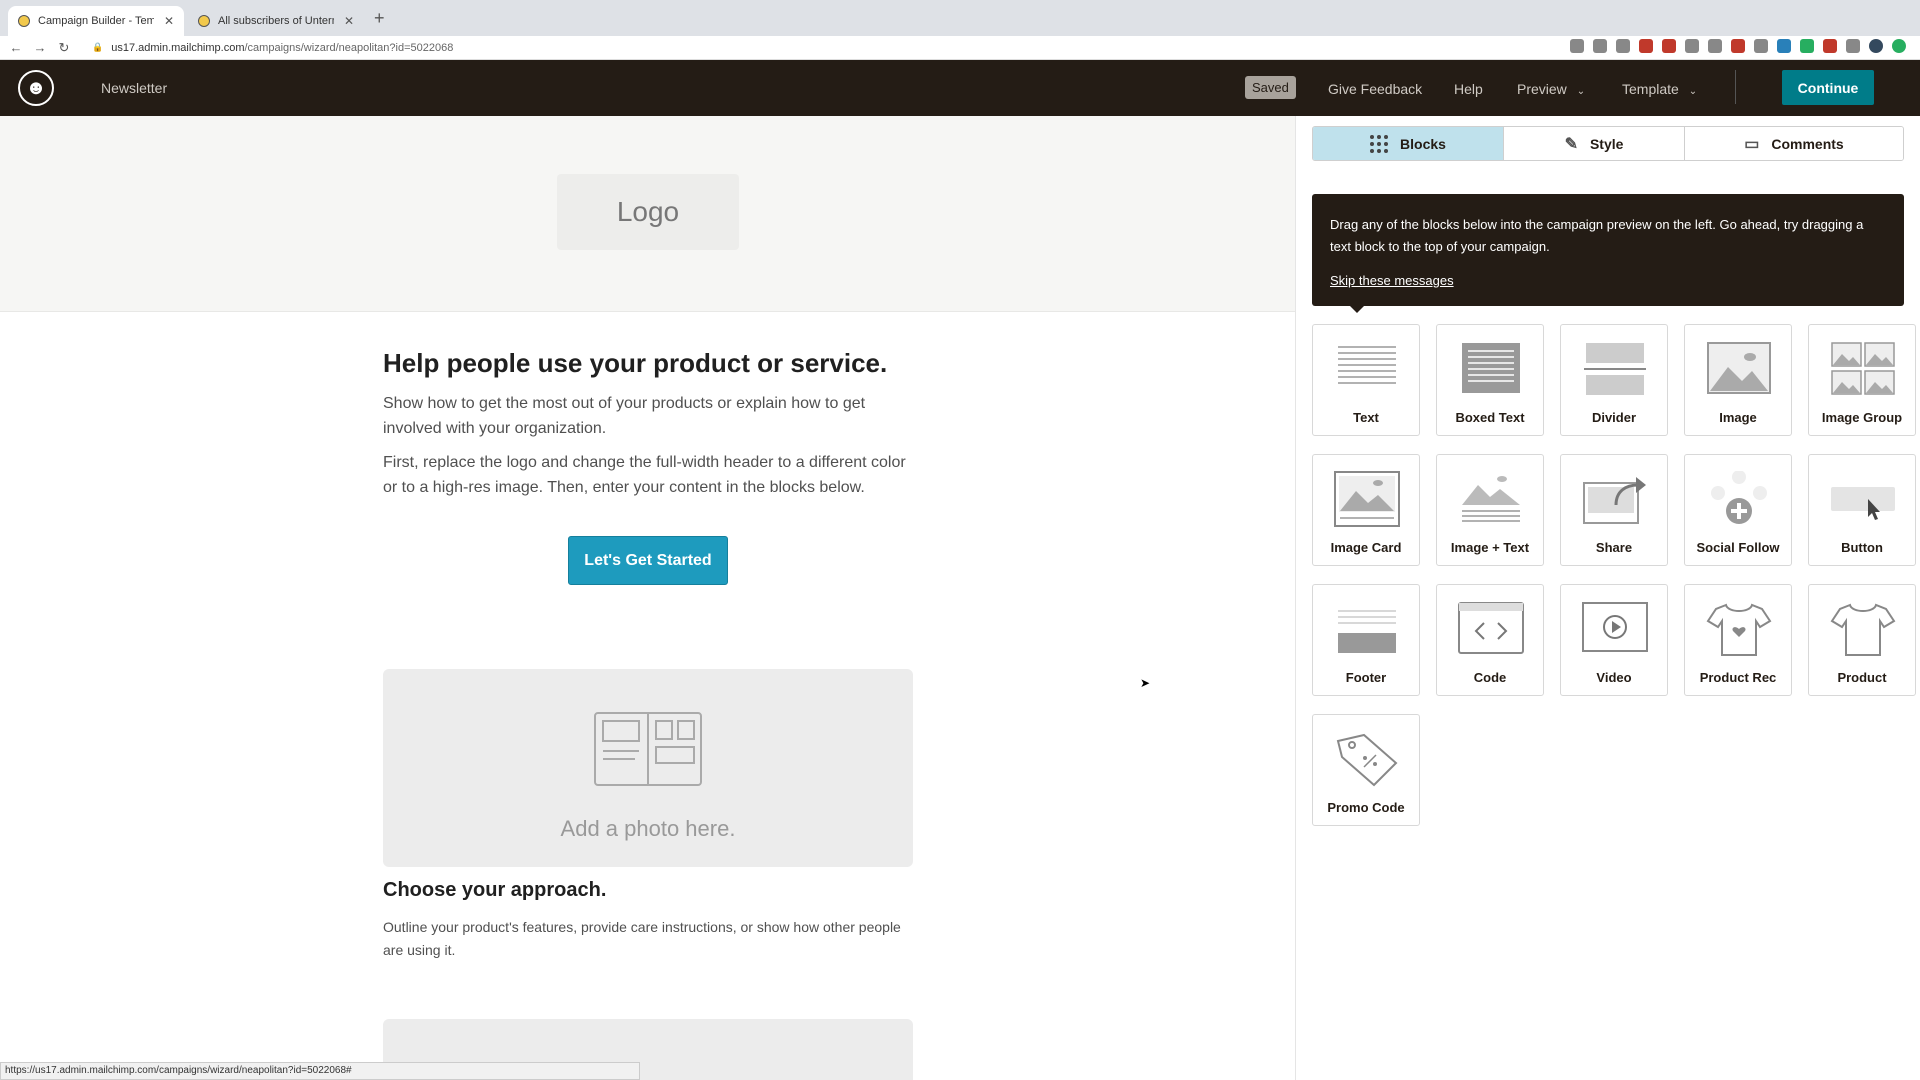 The height and width of the screenshot is (1080, 1920). What do you see at coordinates (1577, 46) in the screenshot?
I see `translate-icon` at bounding box center [1577, 46].